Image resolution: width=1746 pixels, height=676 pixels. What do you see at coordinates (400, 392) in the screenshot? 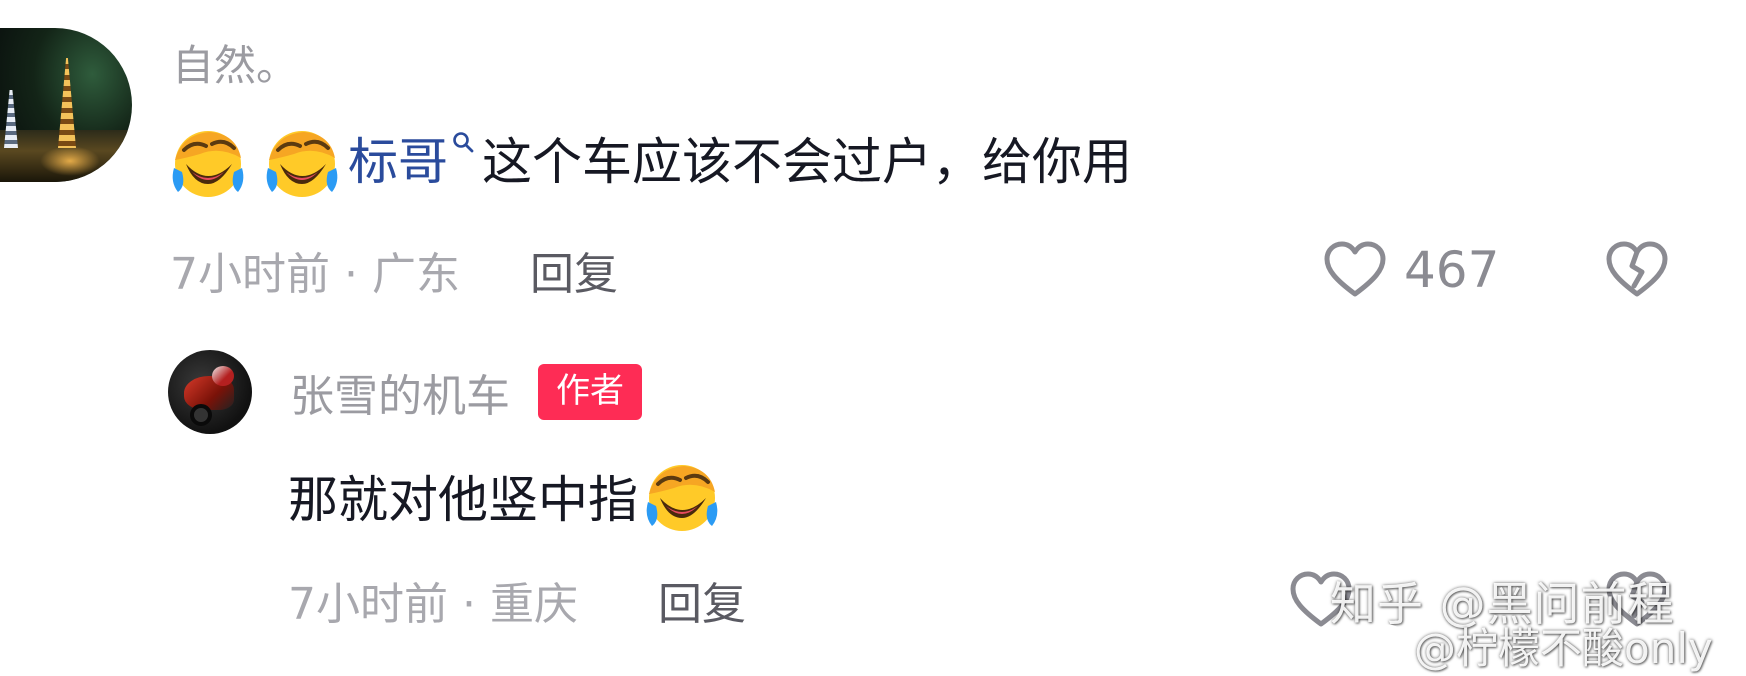
I see `author-username: 张雪的机车` at bounding box center [400, 392].